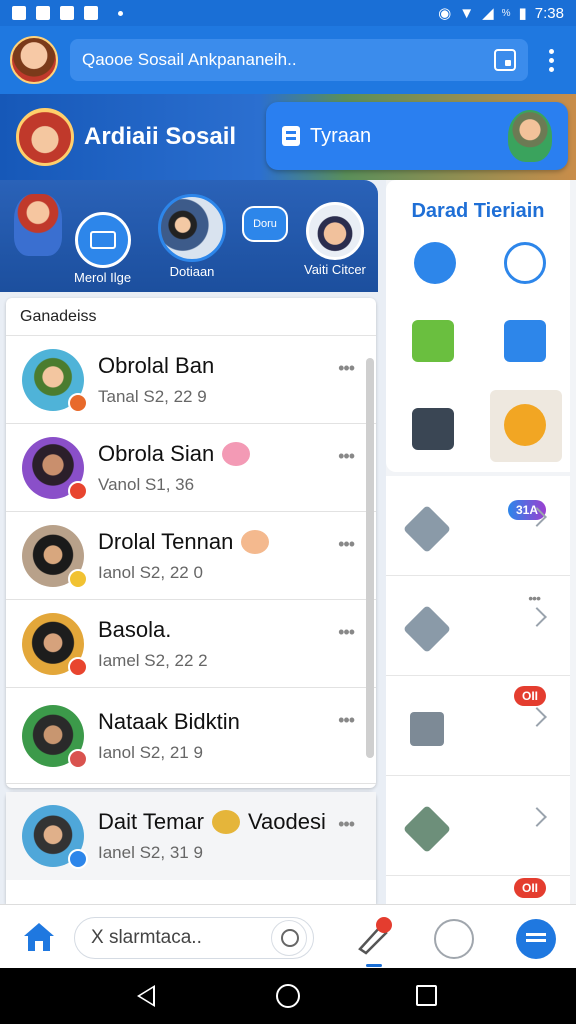  Describe the element at coordinates (191, 317) in the screenshot. I see `conversation-heading: Ganadeiss` at that location.